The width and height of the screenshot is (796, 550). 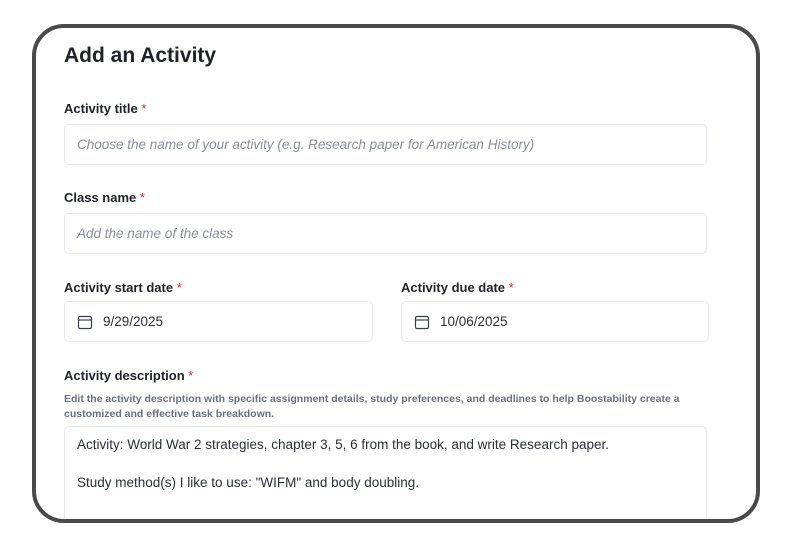 What do you see at coordinates (218, 321) in the screenshot?
I see `start-date-input: 9/29/2025` at bounding box center [218, 321].